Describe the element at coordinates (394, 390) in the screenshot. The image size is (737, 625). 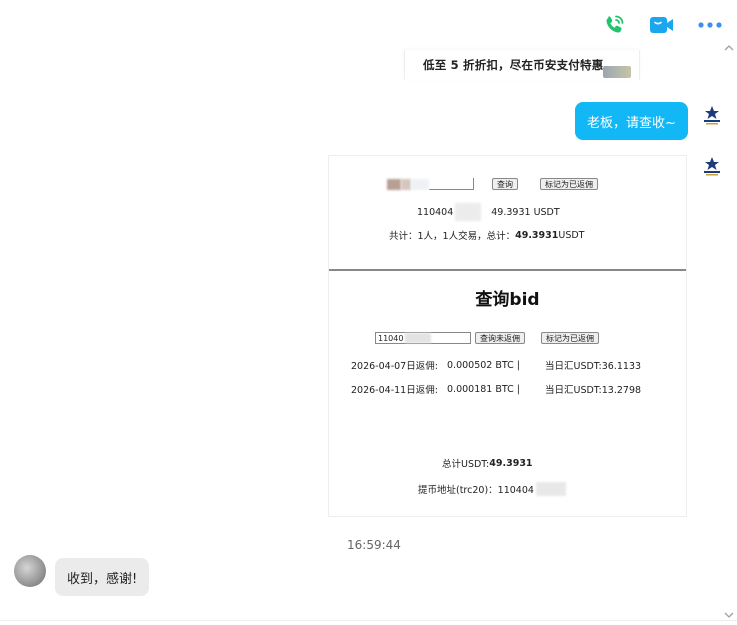
I see `rebate-date: 2026-04-11日返佣:` at that location.